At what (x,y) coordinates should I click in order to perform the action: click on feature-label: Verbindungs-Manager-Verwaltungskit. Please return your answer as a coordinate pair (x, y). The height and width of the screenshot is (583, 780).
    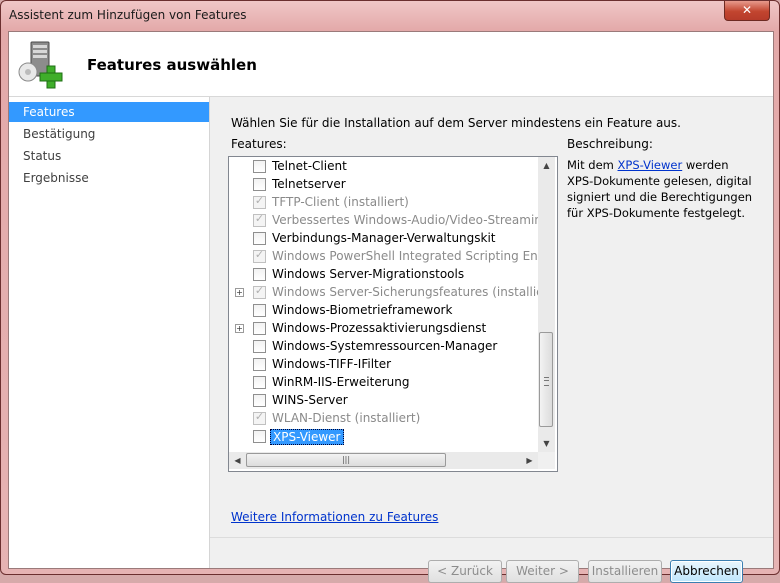
    Looking at the image, I should click on (384, 238).